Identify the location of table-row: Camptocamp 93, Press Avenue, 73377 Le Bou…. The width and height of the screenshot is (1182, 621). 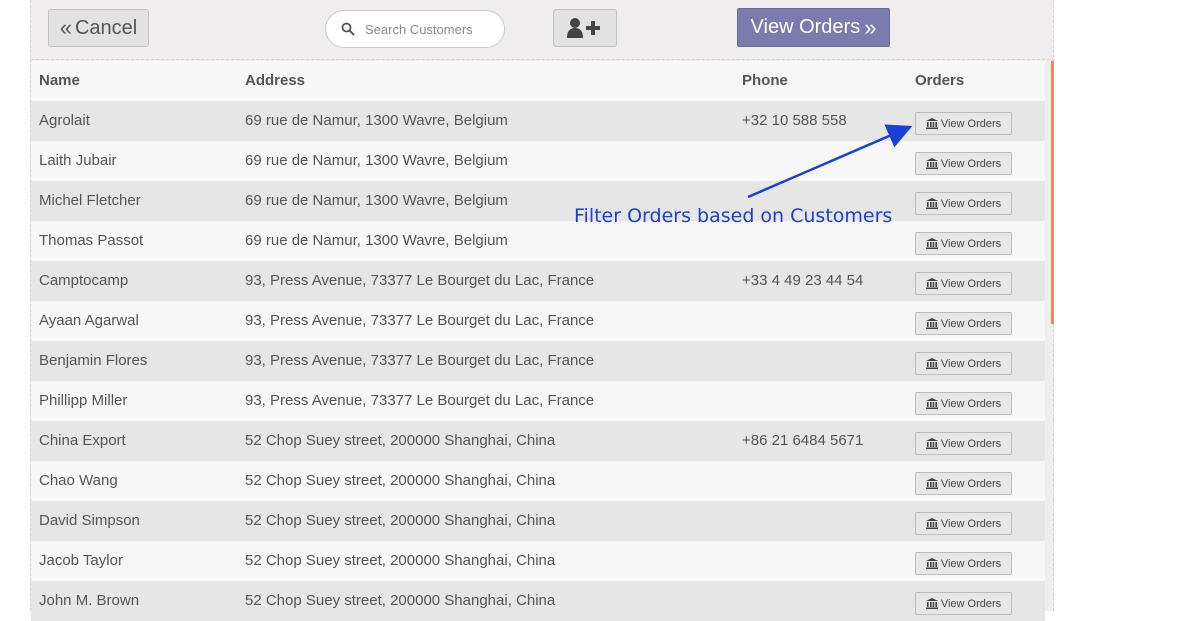
(538, 281).